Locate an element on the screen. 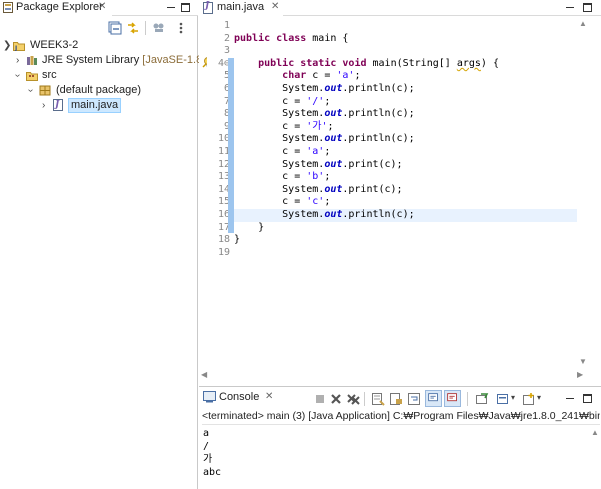 The height and width of the screenshot is (489, 601). display-selected-console-icon is located at coordinates (503, 399).